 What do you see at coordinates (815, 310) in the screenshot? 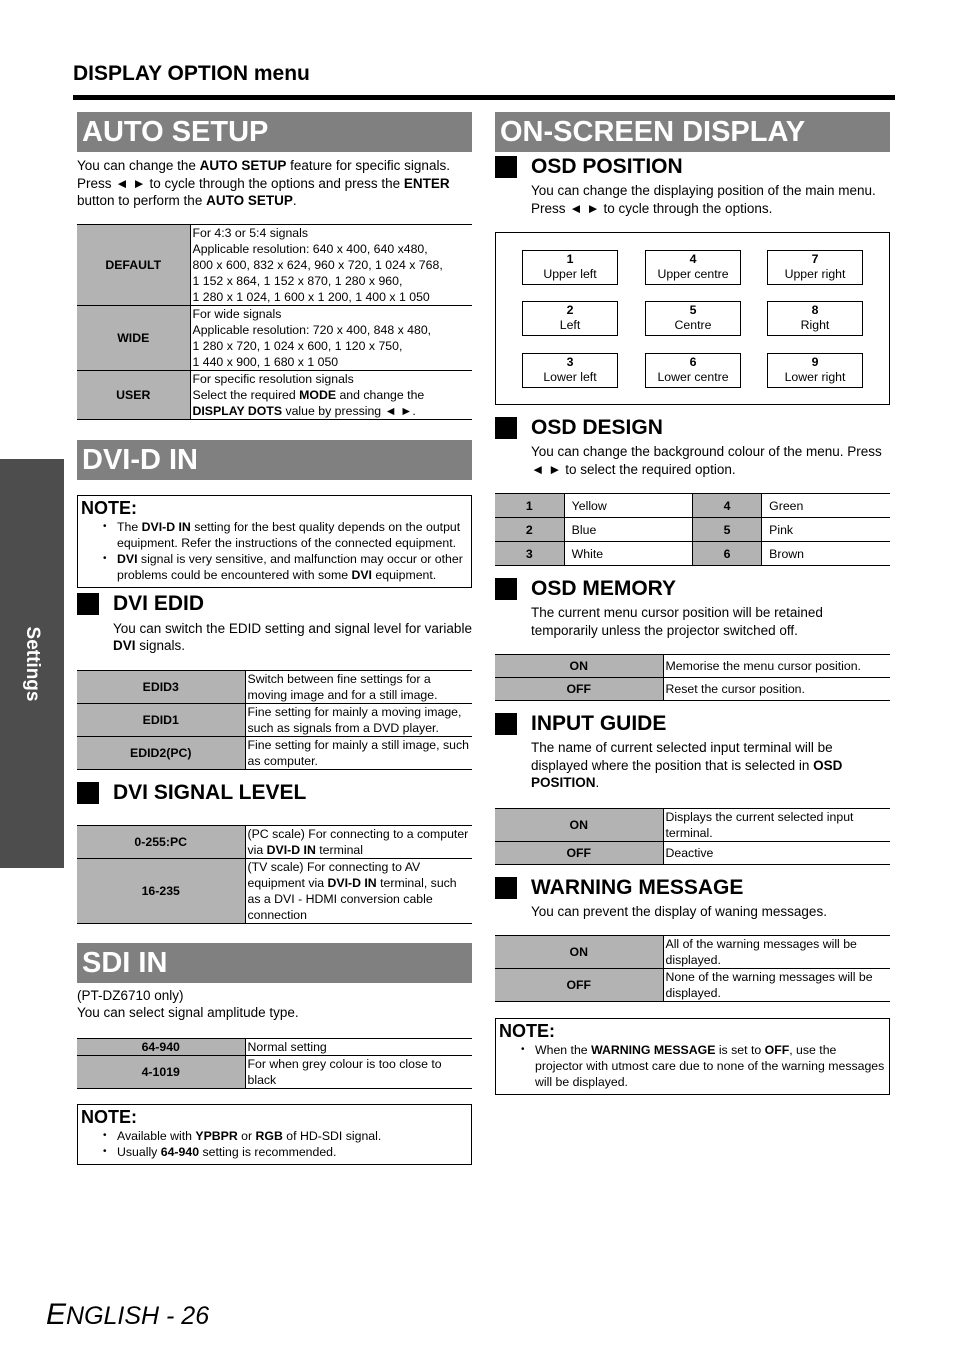
I see `position-number: 8` at bounding box center [815, 310].